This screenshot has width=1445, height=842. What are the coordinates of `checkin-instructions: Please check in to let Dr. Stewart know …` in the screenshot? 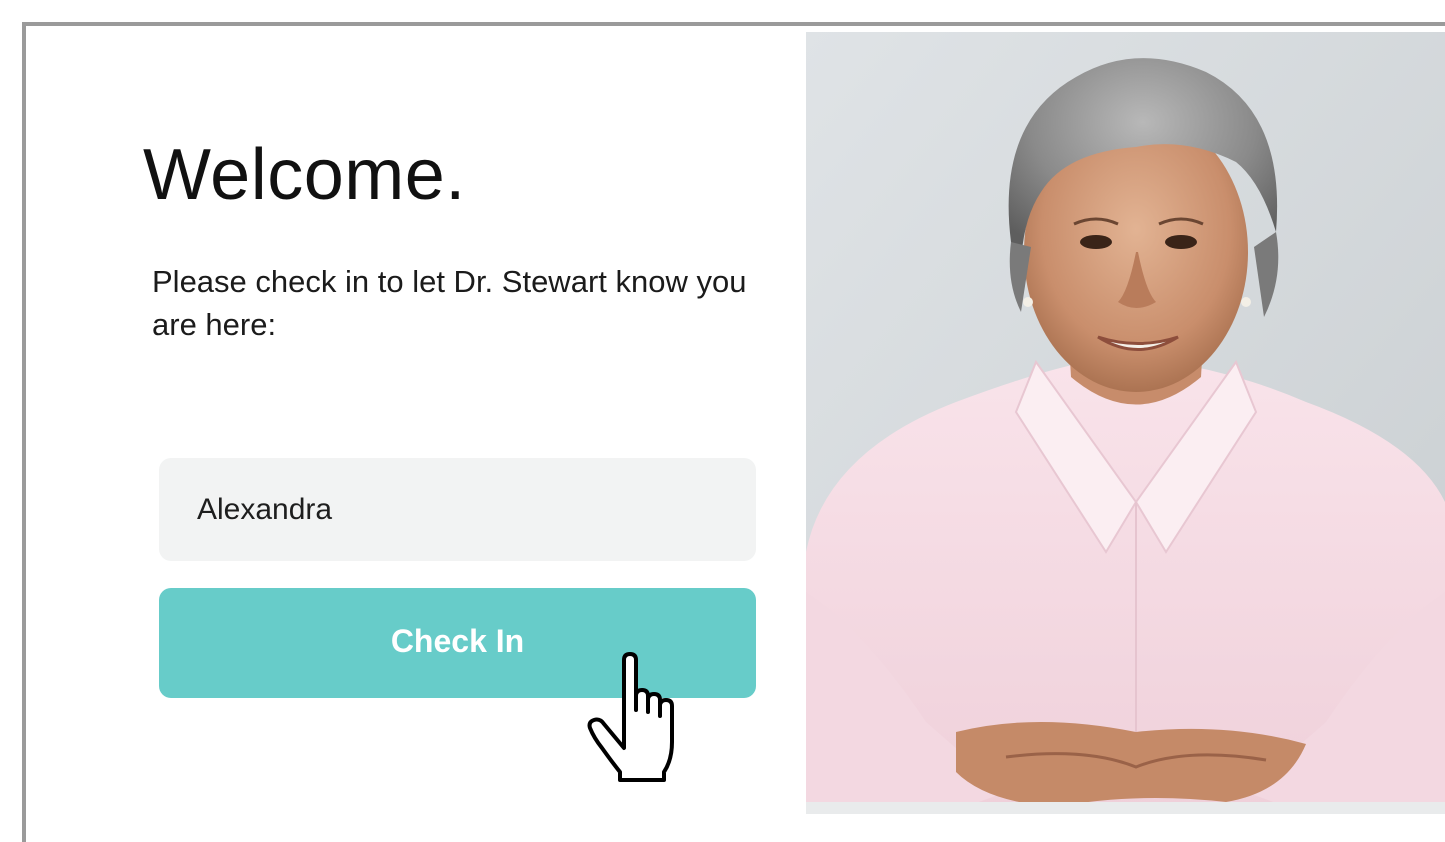 It's located at (449, 303).